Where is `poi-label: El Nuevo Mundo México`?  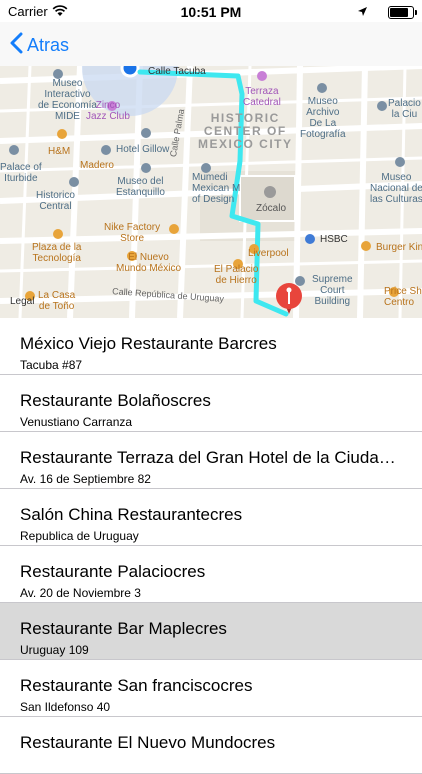 poi-label: El Nuevo Mundo México is located at coordinates (149, 263).